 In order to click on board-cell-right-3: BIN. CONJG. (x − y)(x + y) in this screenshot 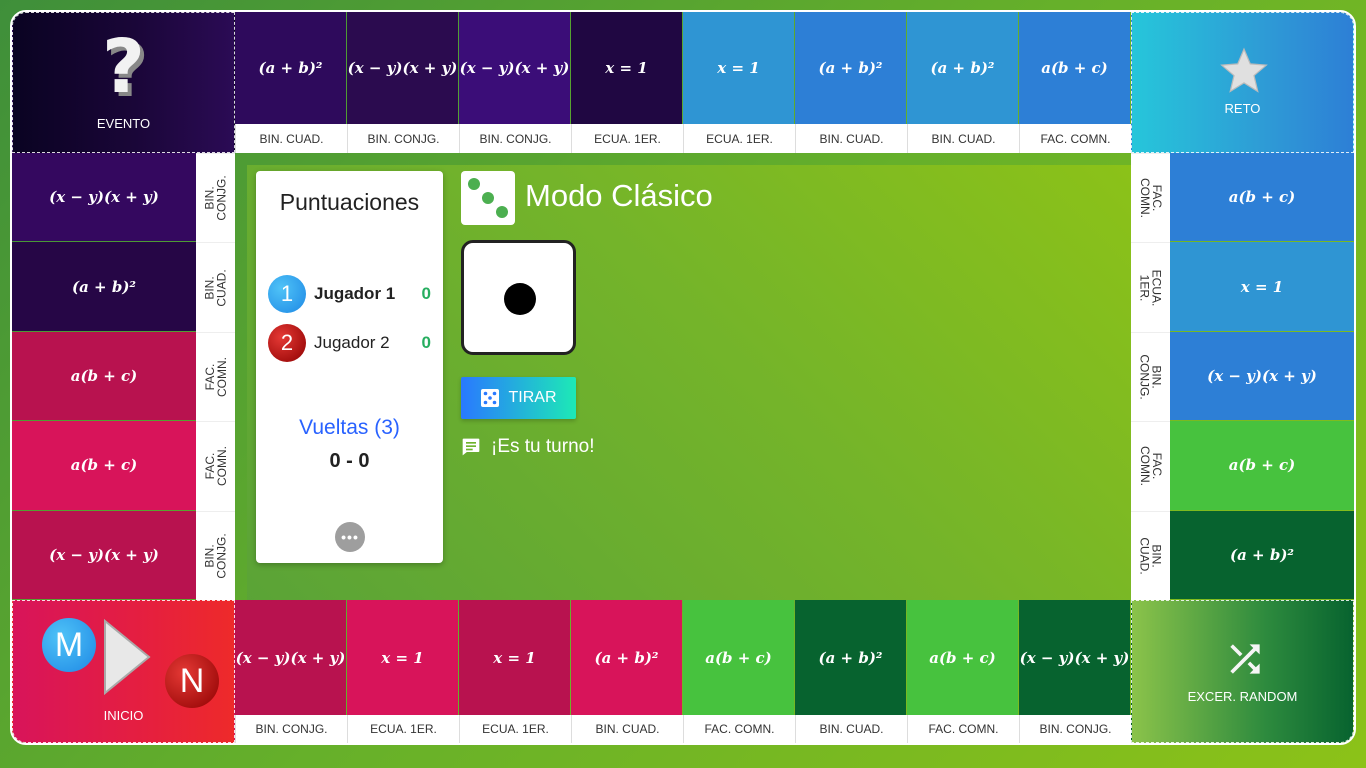, I will do `click(1242, 376)`.